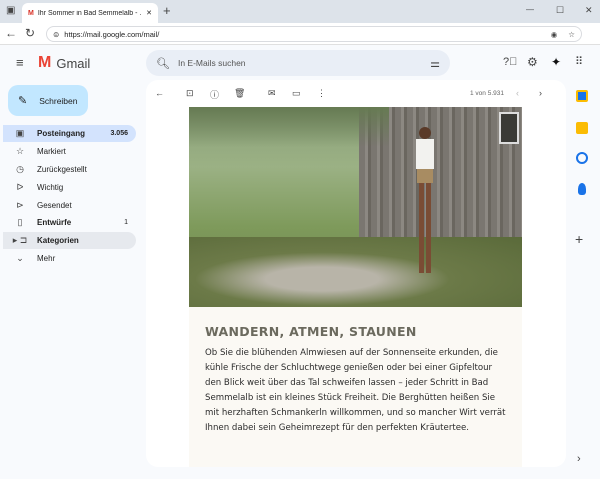 The image size is (600, 479). What do you see at coordinates (272, 93) in the screenshot?
I see `mark-unread-icon: ✉` at bounding box center [272, 93].